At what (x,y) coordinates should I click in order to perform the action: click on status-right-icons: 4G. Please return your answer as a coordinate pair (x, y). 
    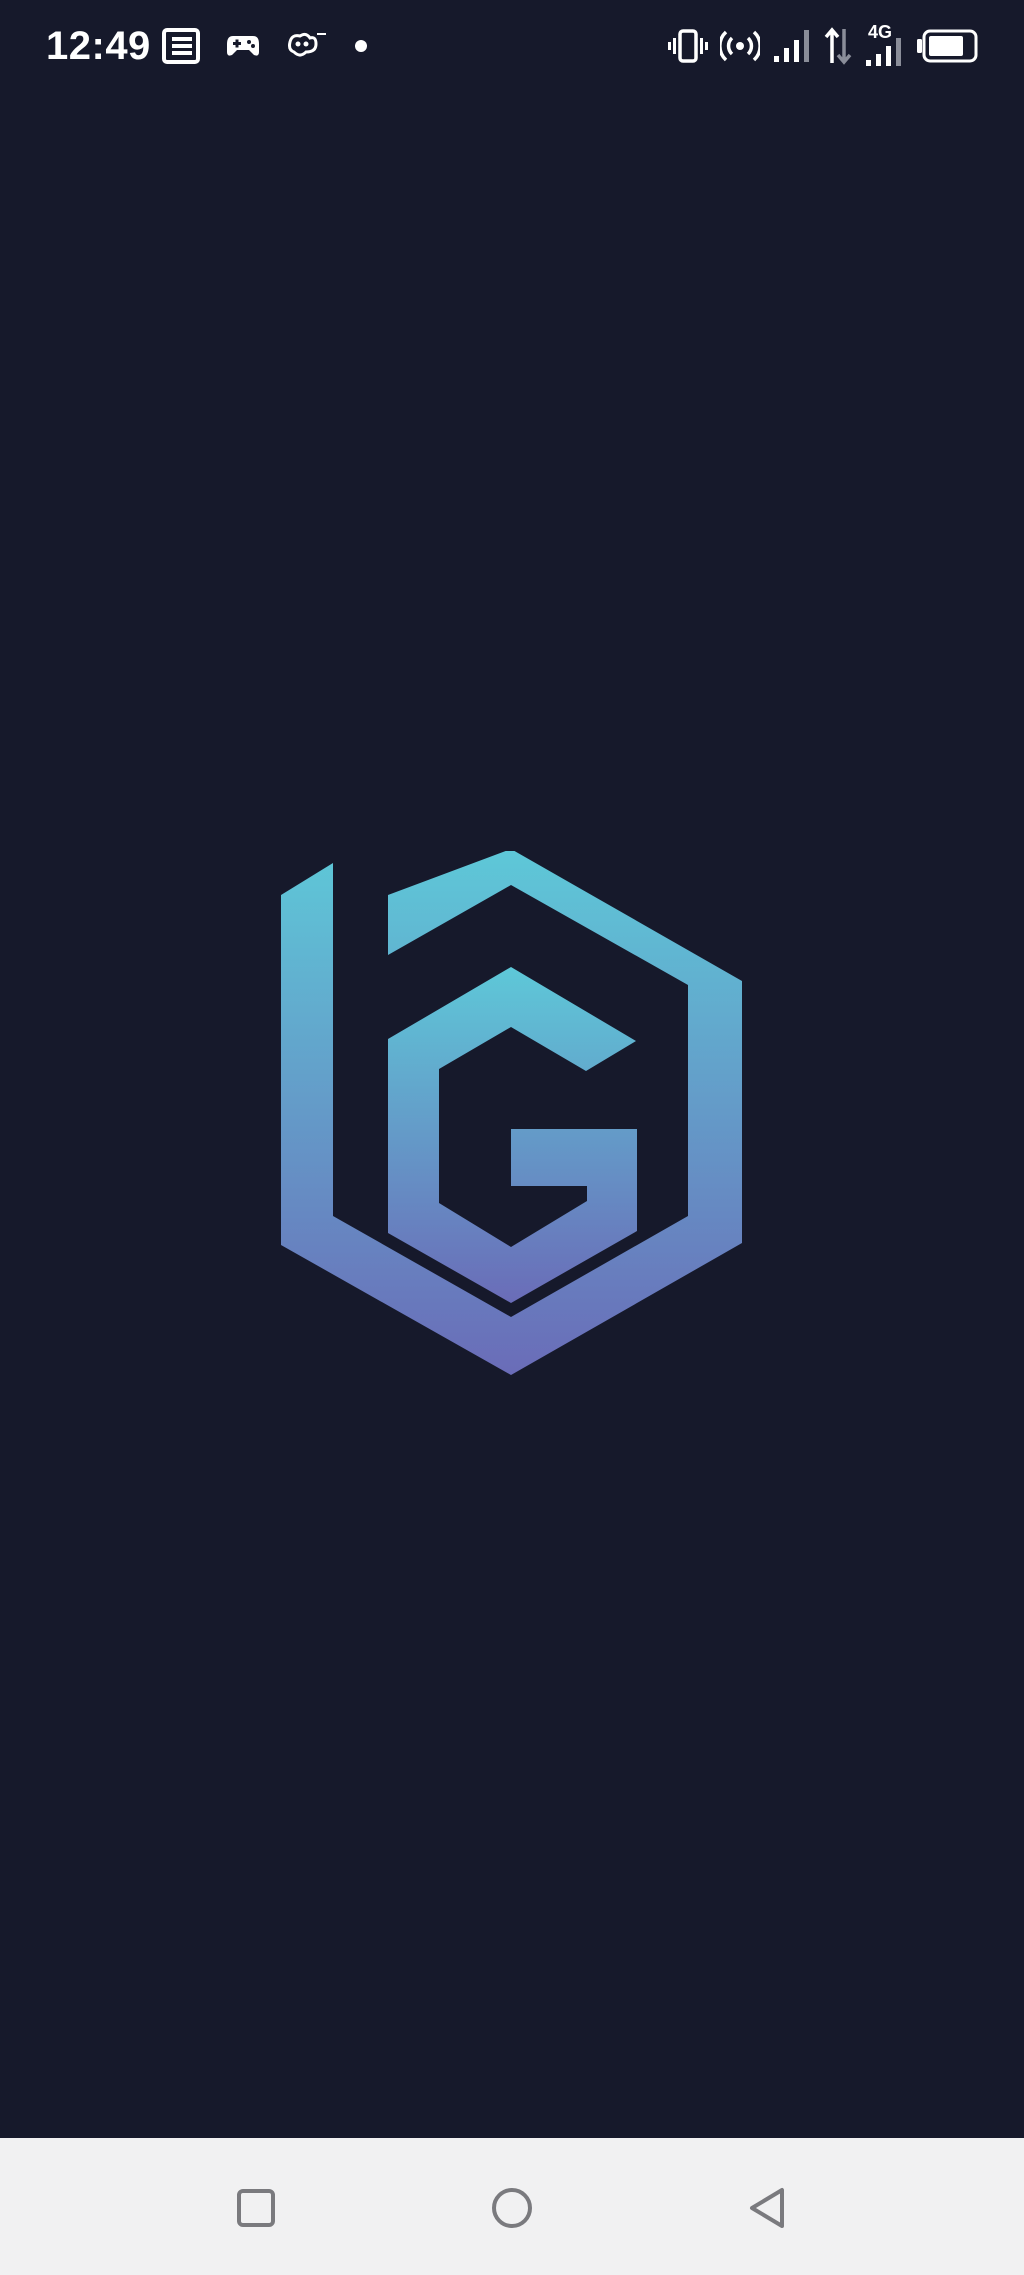
    Looking at the image, I should click on (823, 45).